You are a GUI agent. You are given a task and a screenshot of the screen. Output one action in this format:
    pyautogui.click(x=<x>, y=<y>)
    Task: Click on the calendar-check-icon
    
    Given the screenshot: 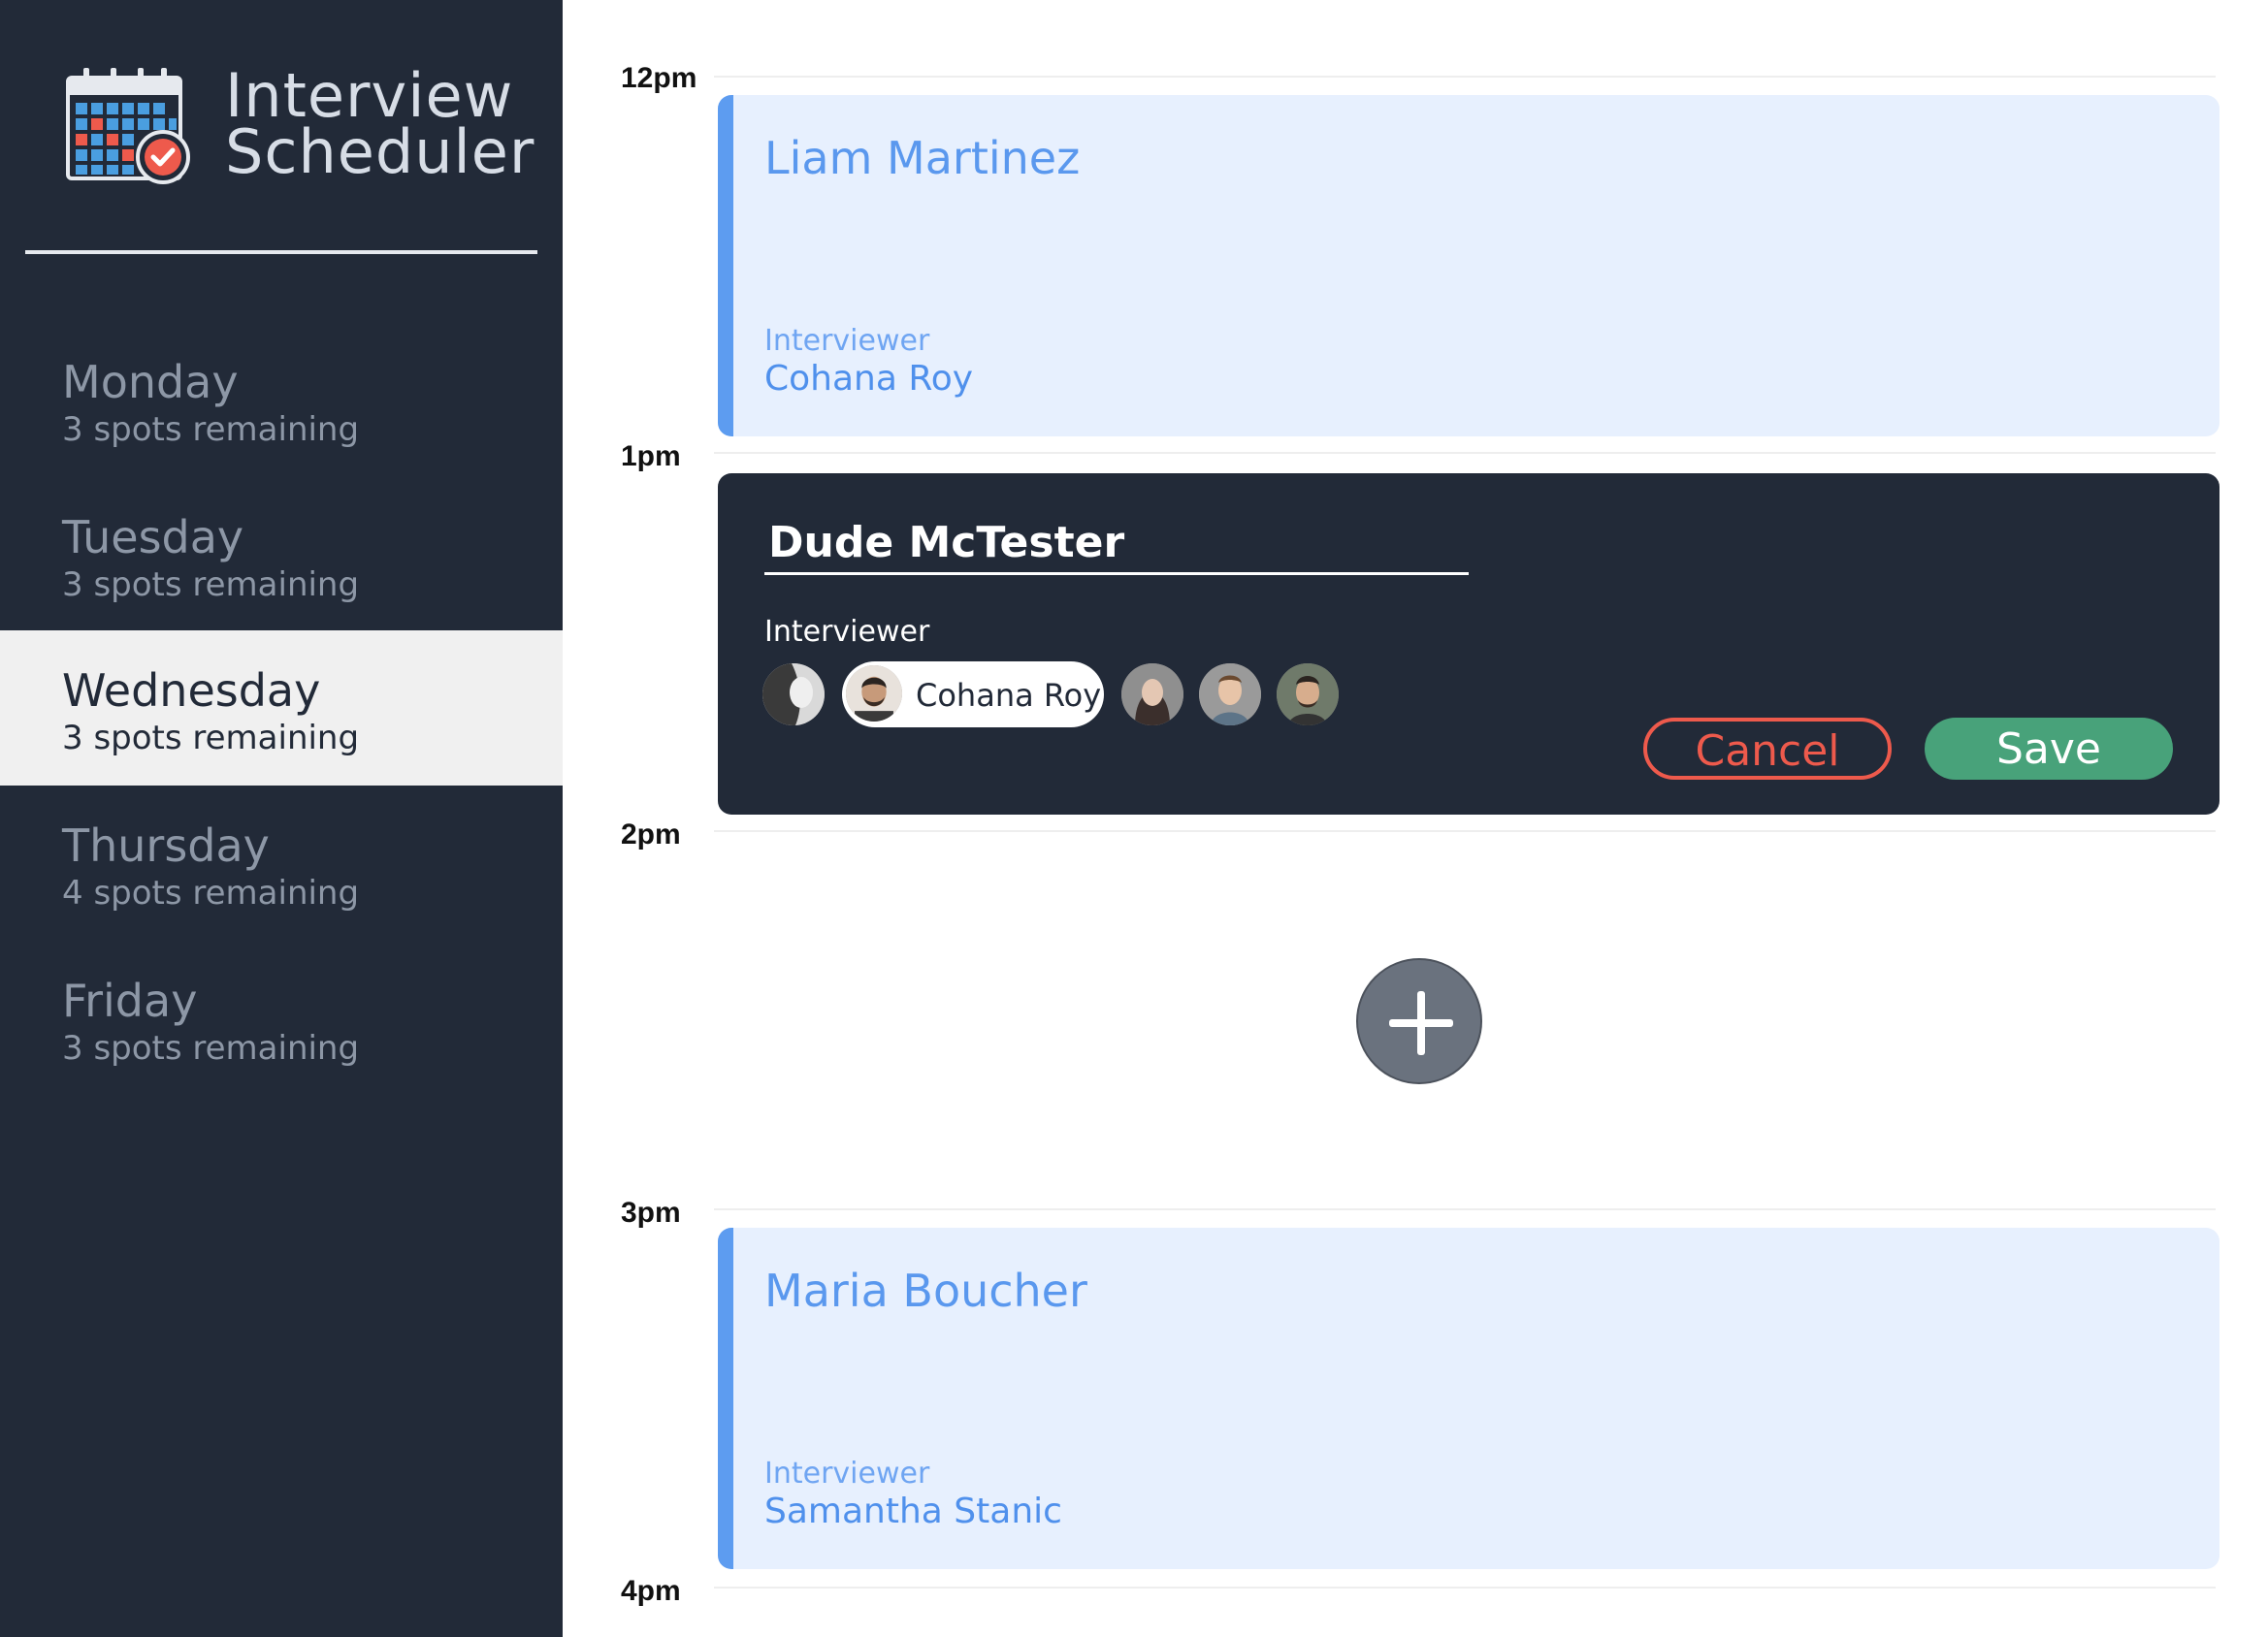 What is the action you would take?
    pyautogui.click(x=128, y=125)
    